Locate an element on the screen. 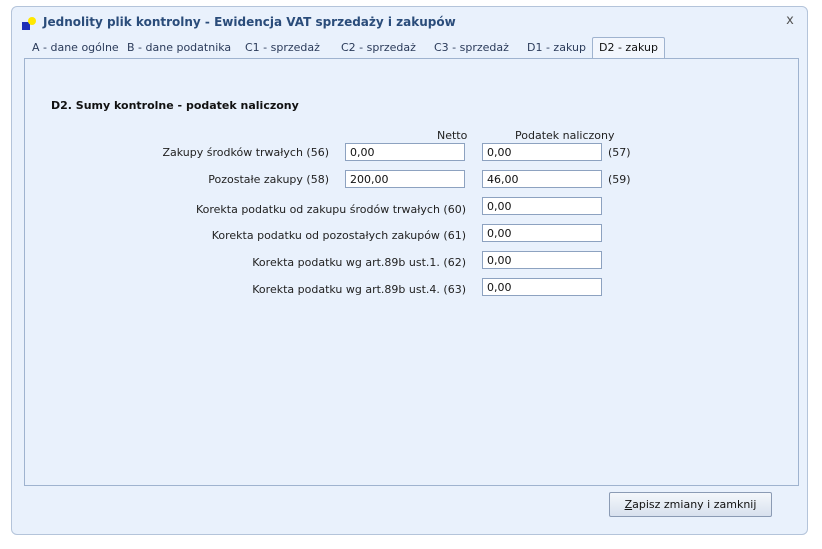  tab-c1: C1 - sprzedaż is located at coordinates (282, 48).